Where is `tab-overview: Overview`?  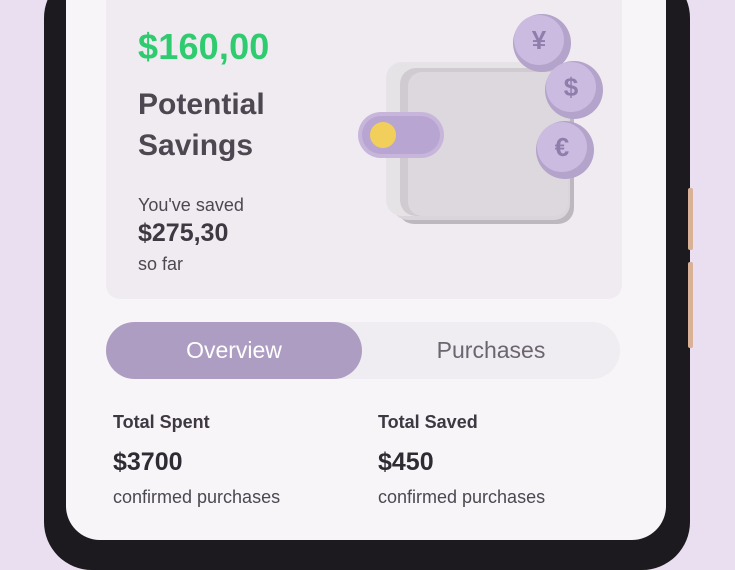
tab-overview: Overview is located at coordinates (234, 350).